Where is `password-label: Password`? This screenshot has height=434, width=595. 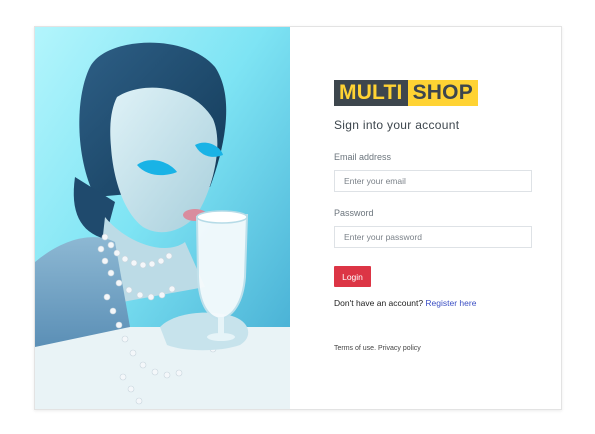 password-label: Password is located at coordinates (354, 213).